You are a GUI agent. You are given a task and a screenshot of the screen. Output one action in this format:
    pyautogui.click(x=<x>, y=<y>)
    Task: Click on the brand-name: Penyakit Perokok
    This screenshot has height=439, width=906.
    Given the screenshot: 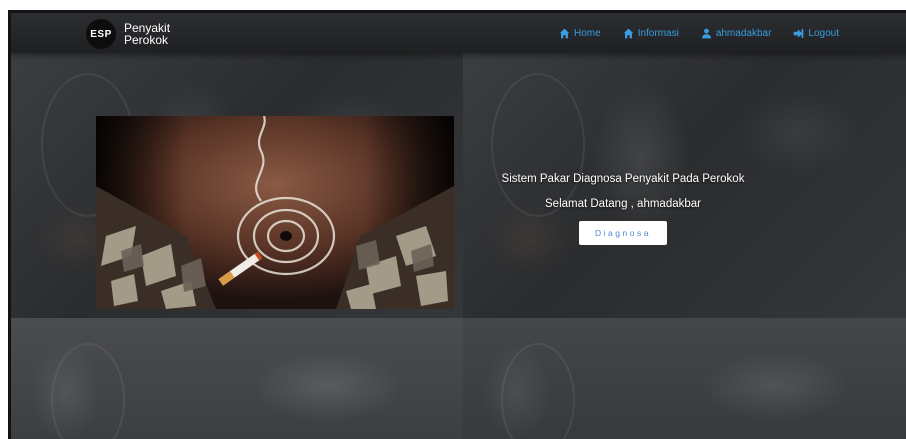 What is the action you would take?
    pyautogui.click(x=154, y=34)
    